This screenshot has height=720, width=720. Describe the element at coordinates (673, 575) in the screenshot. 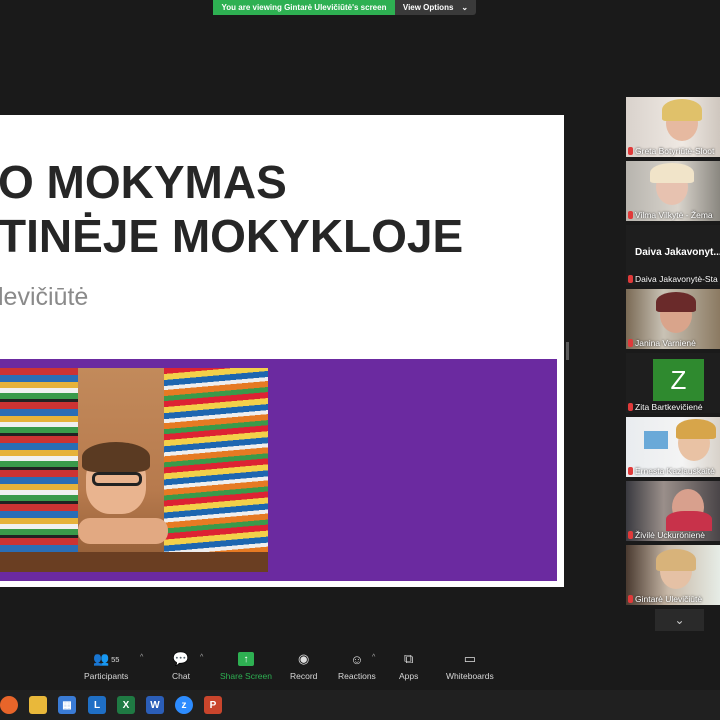

I see `participant-tile-active-speaker: Gintarė Ulevičiūtė` at that location.